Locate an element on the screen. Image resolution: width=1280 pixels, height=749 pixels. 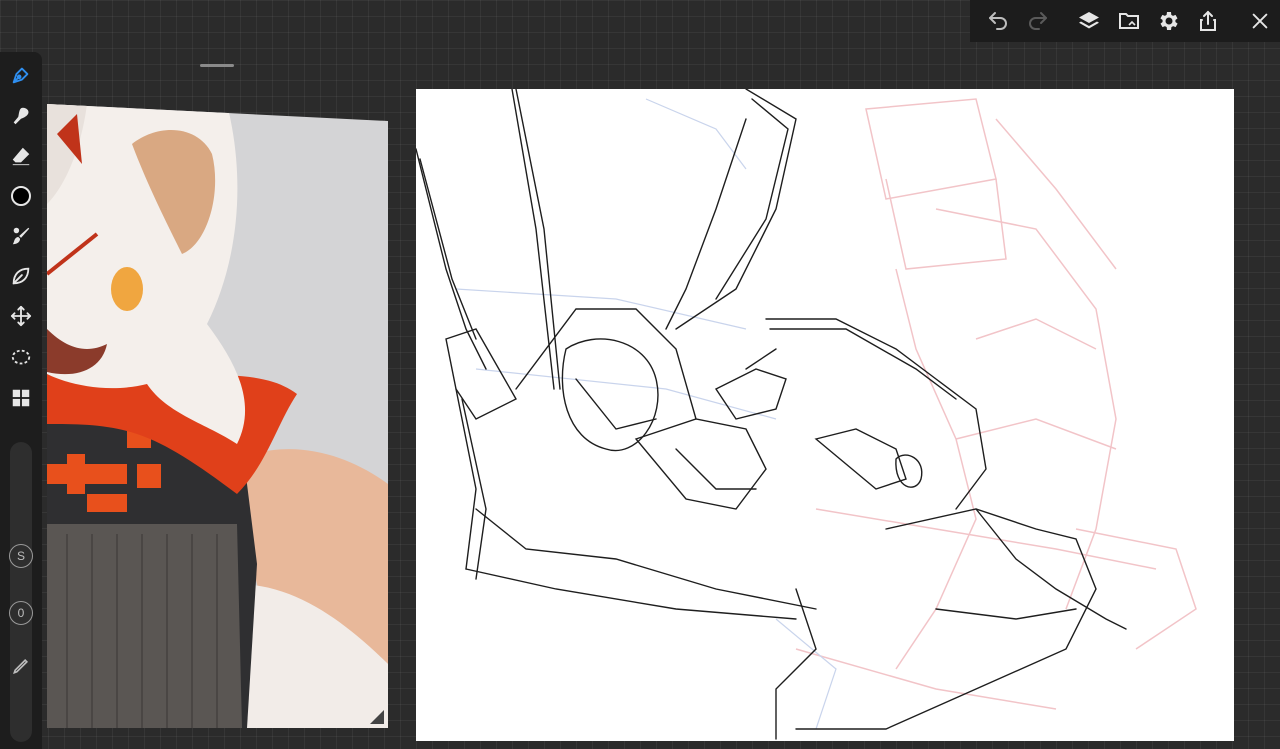
eyedropper-button is located at coordinates (21, 666).